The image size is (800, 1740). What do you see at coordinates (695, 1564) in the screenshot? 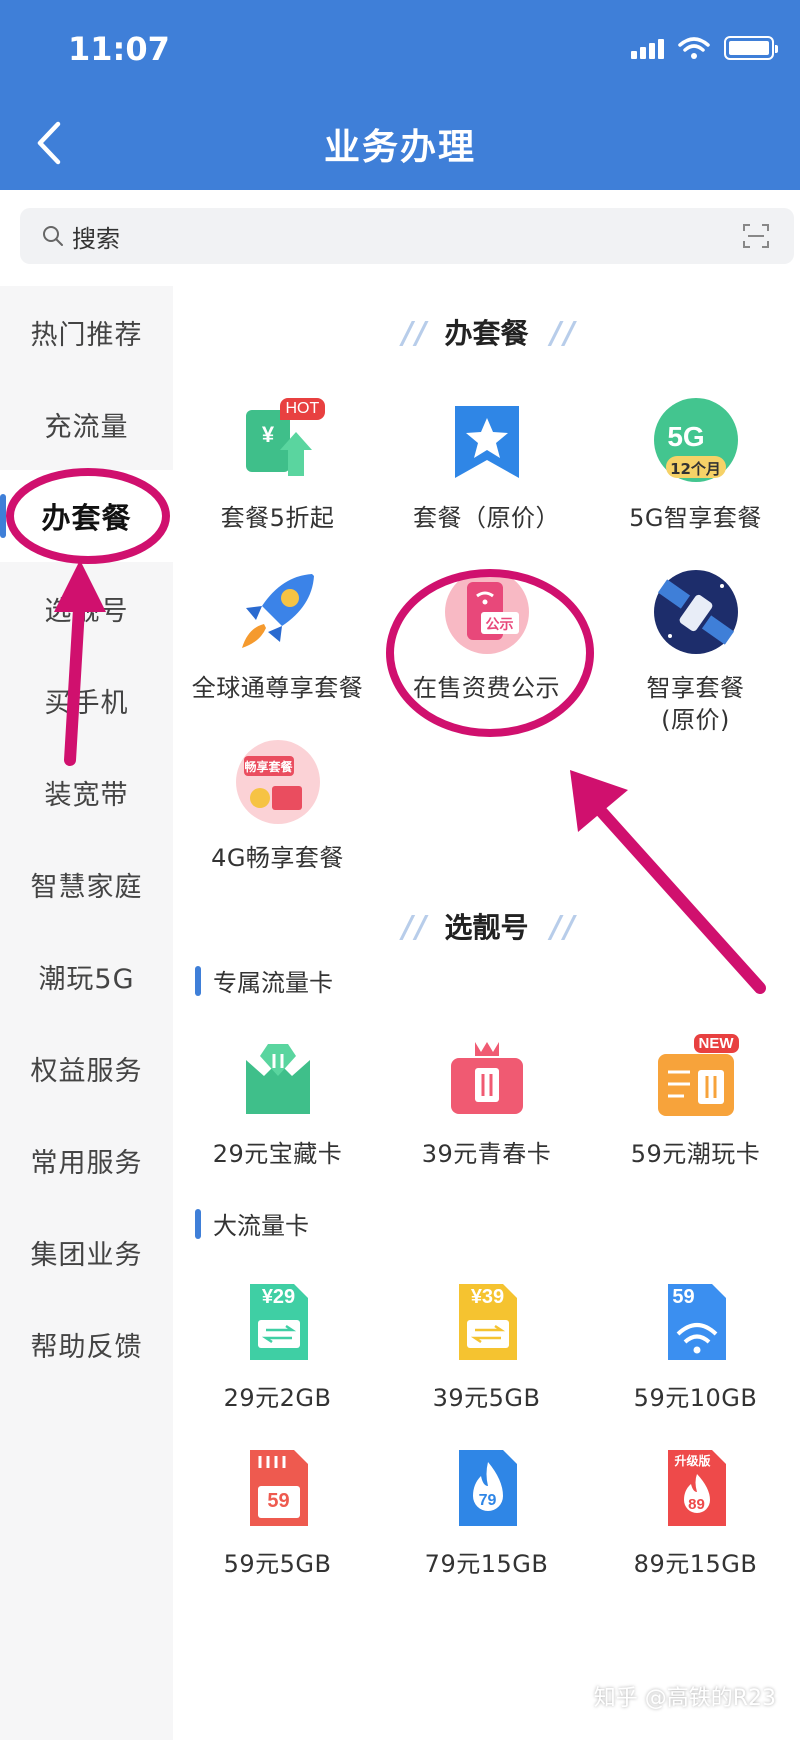
I see `card-label: 89元15GB` at bounding box center [695, 1564].